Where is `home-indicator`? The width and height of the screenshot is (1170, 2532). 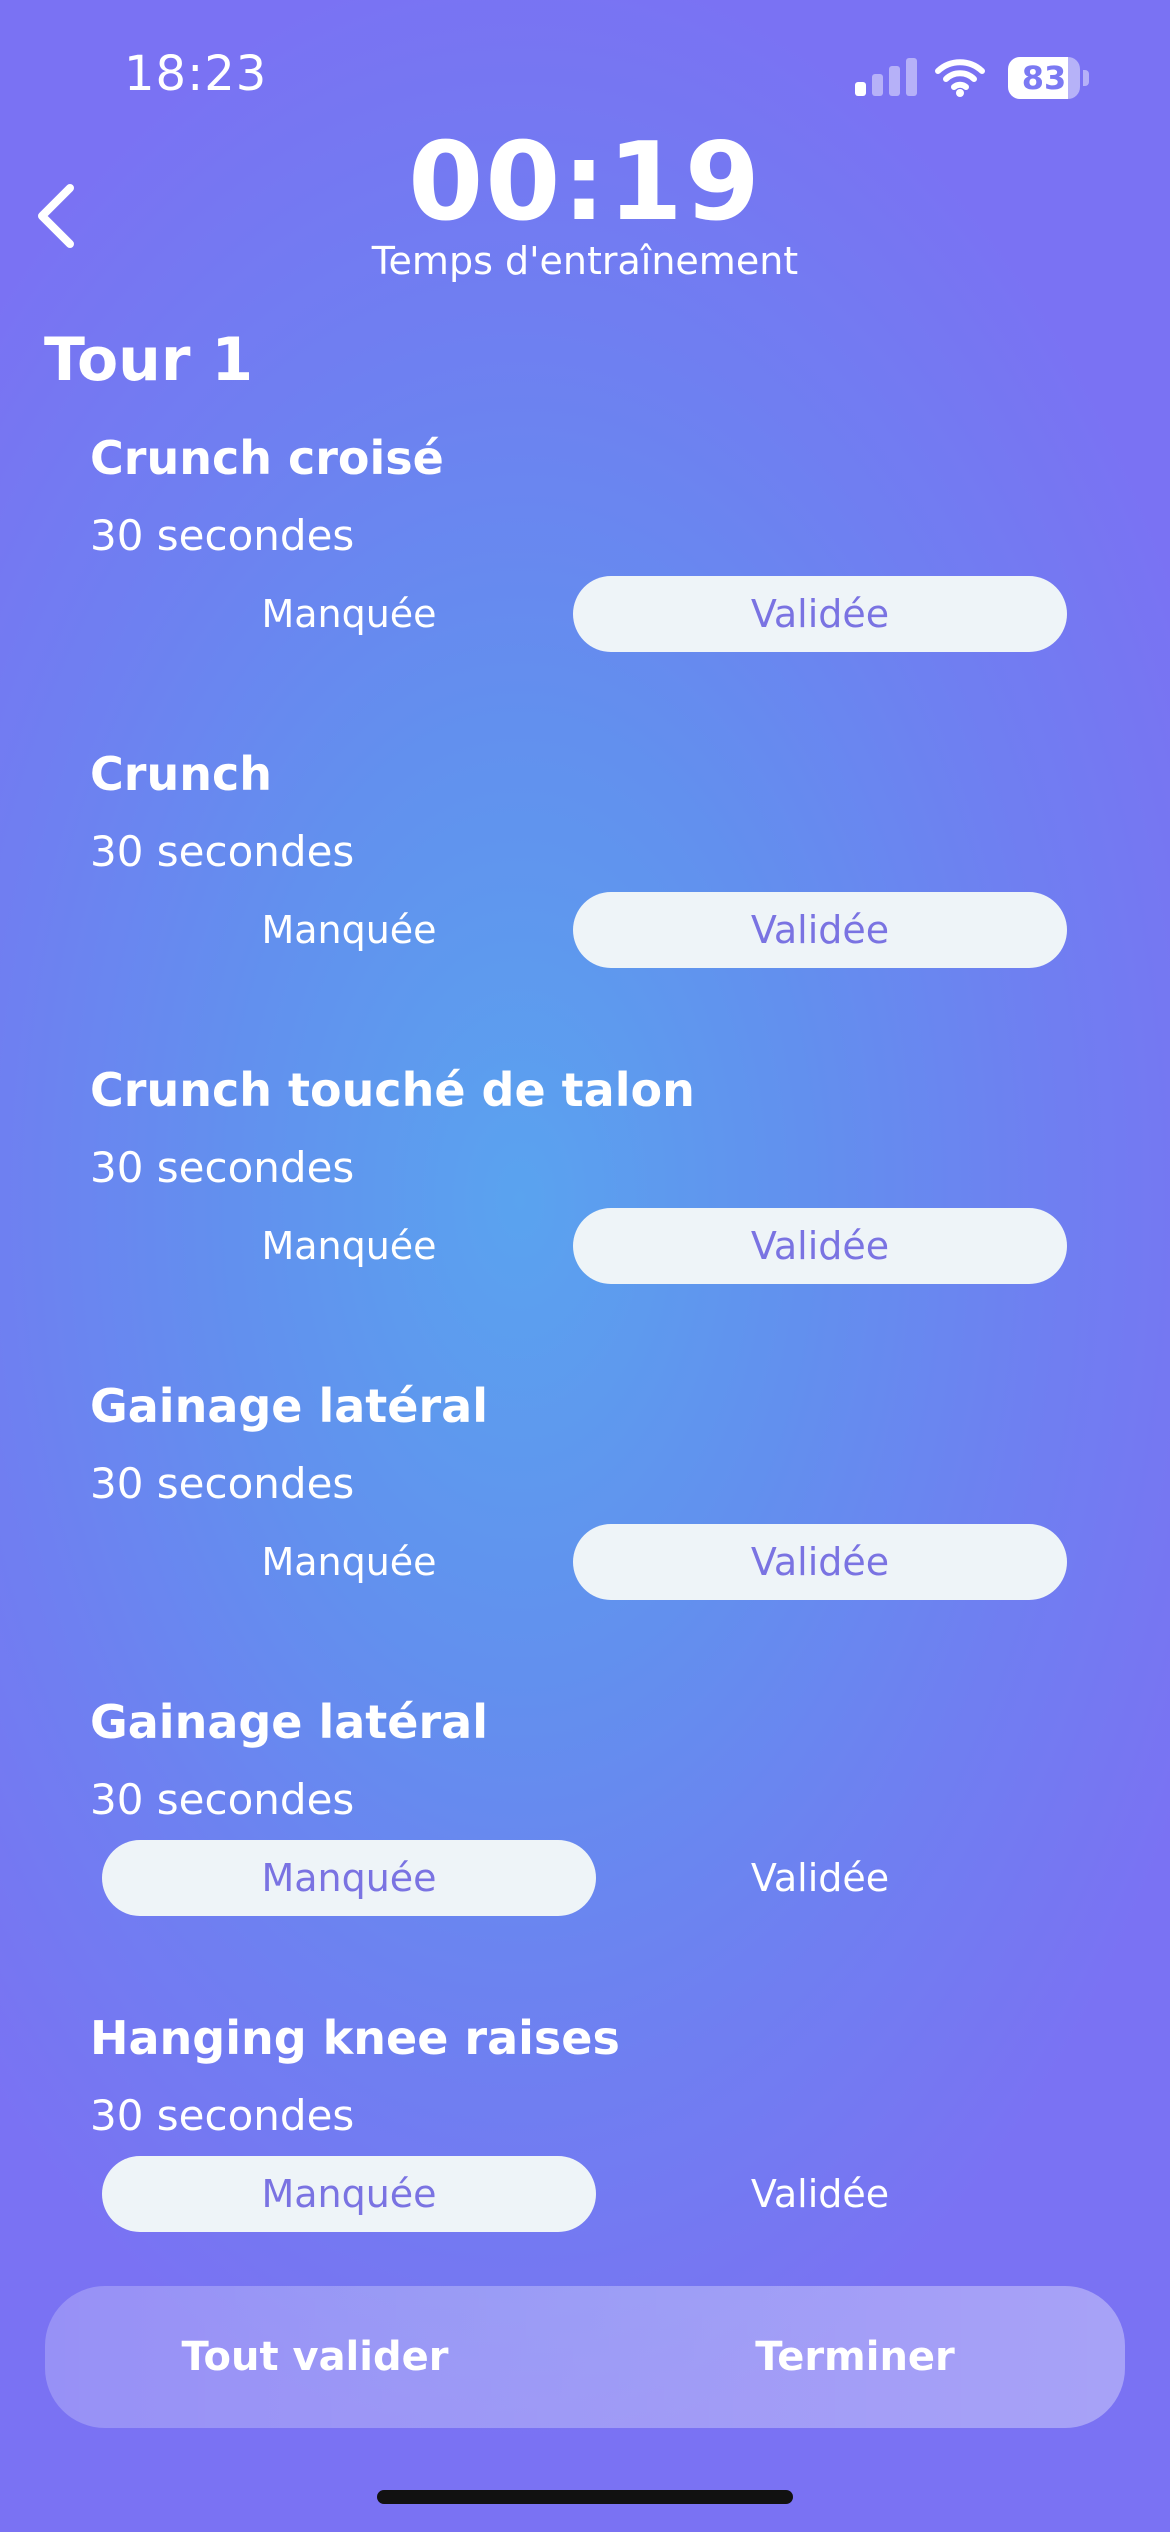 home-indicator is located at coordinates (585, 2497).